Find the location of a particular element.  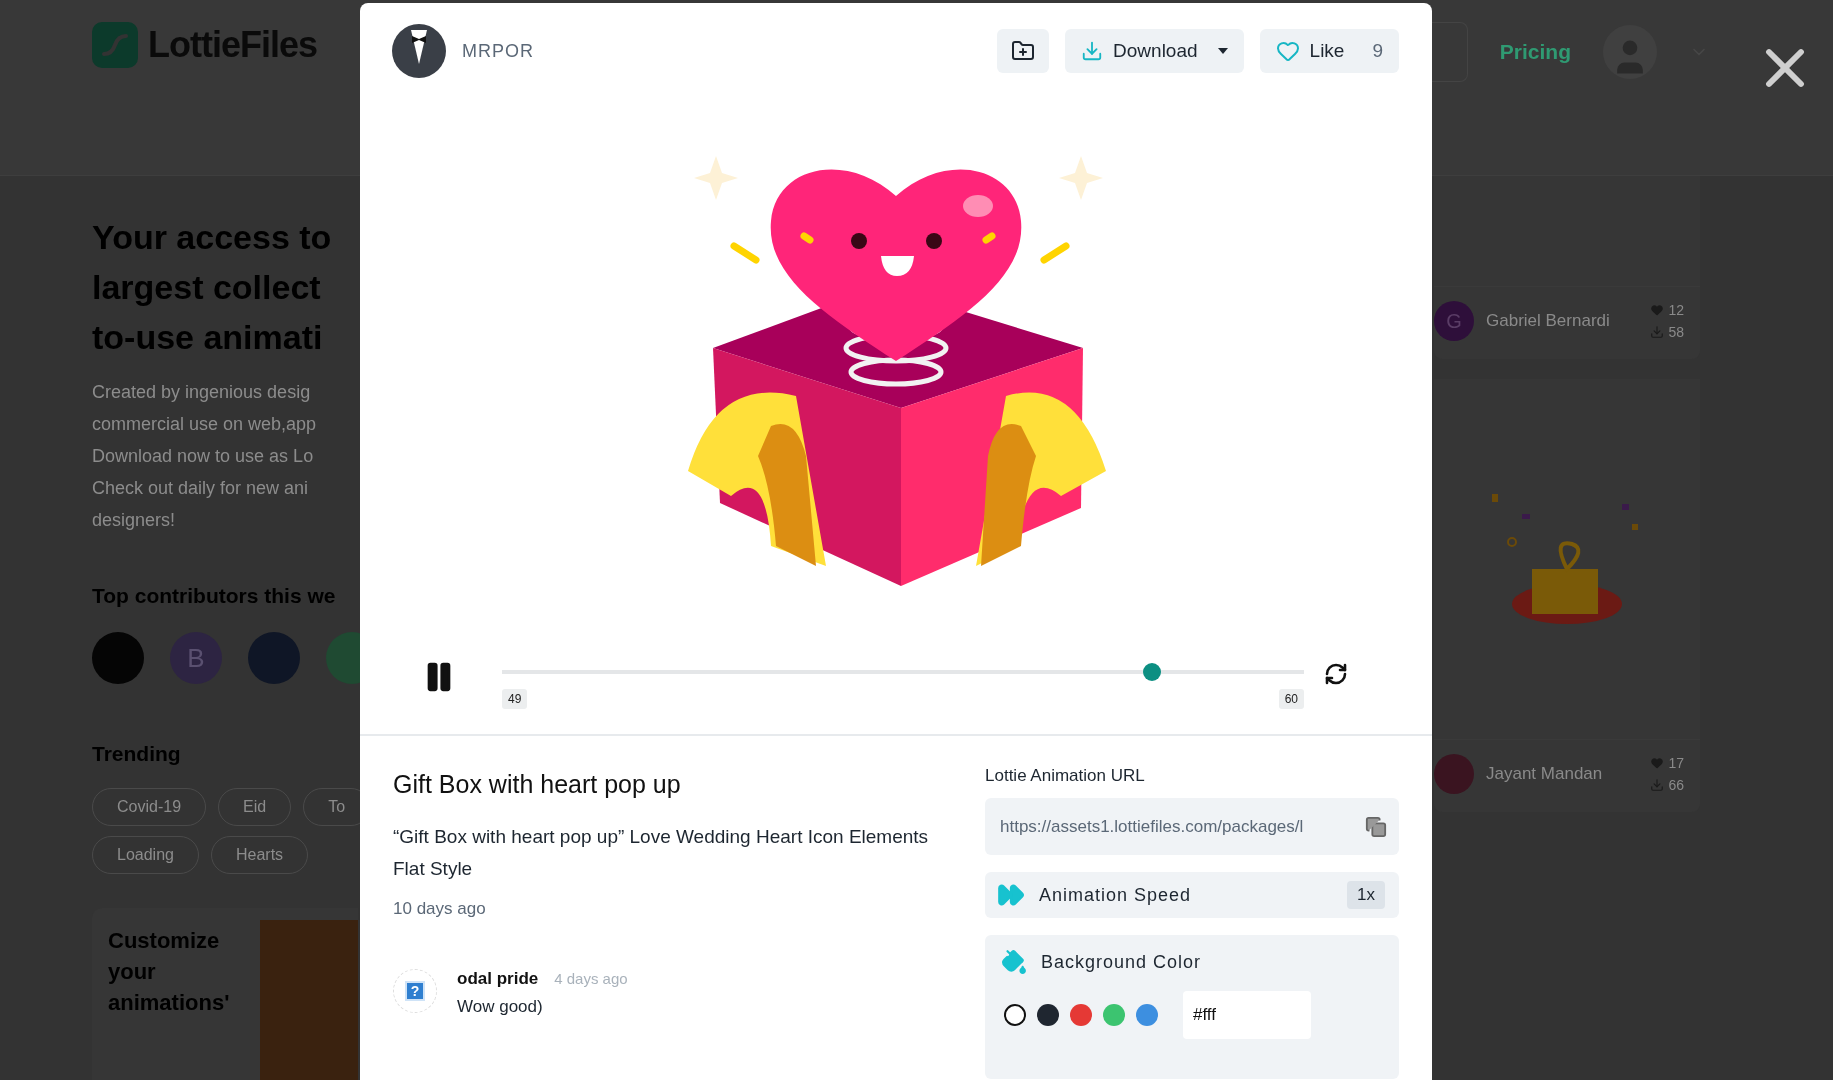

download-count: 58 is located at coordinates (1667, 332).